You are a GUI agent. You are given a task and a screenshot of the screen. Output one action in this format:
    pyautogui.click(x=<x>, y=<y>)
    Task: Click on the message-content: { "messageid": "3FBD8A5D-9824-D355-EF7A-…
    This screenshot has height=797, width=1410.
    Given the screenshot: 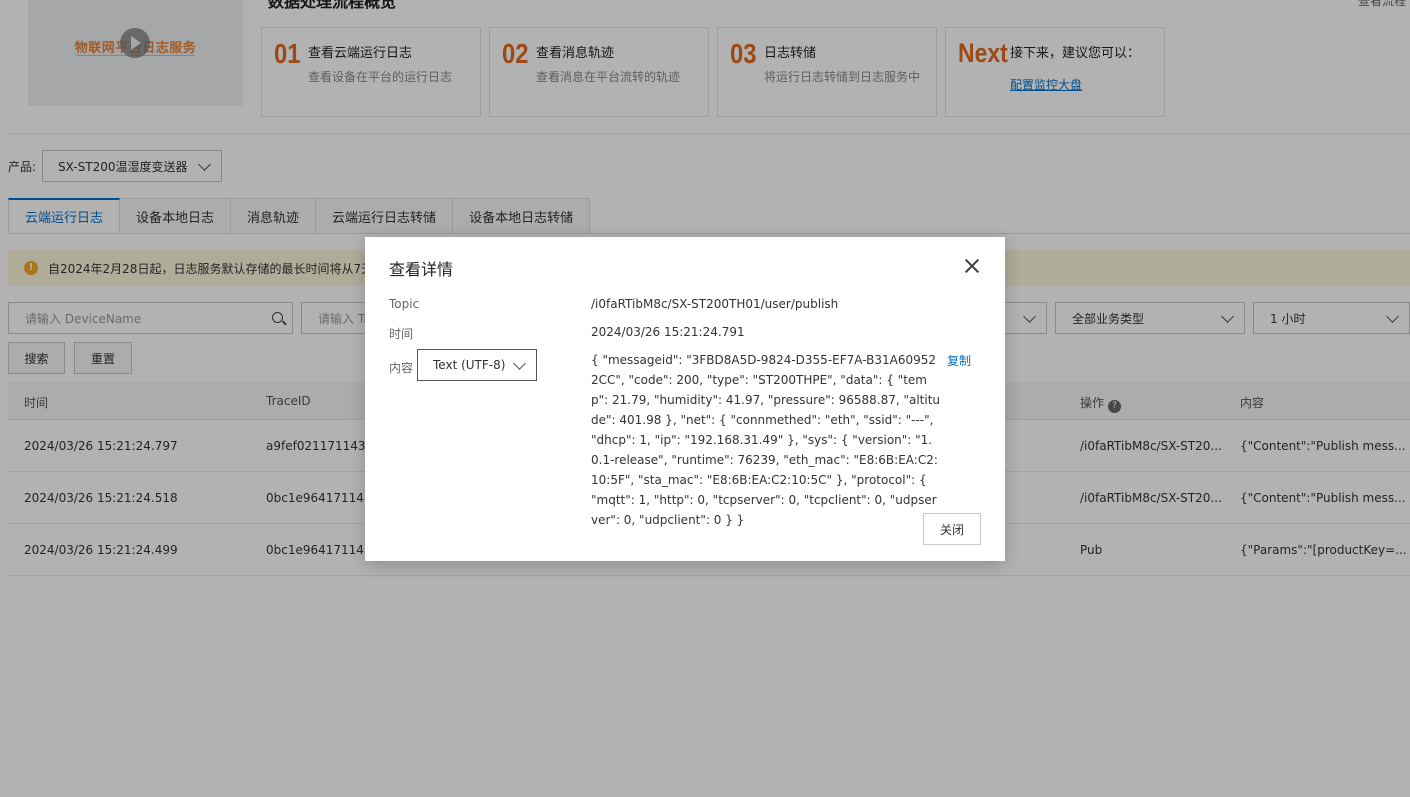 What is the action you would take?
    pyautogui.click(x=766, y=440)
    